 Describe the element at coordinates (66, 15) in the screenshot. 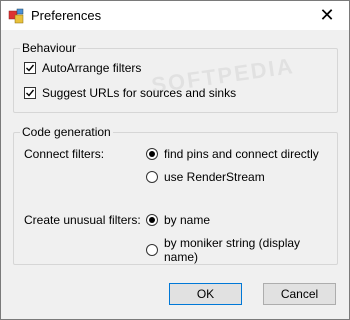

I see `window-title: Preferences` at that location.